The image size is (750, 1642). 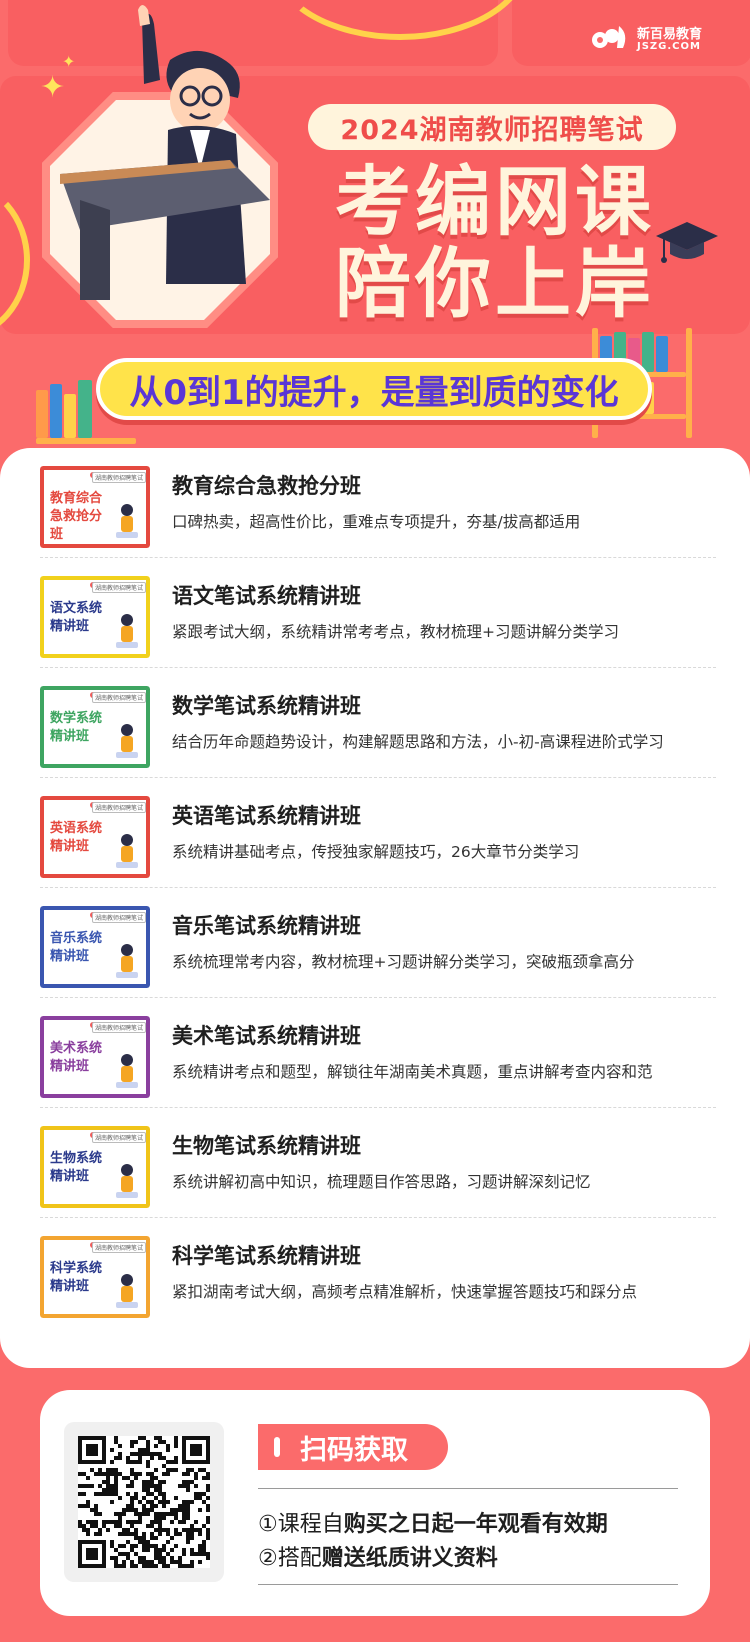 What do you see at coordinates (76, 498) in the screenshot?
I see `thumbnail-title-line1: 教育综合` at bounding box center [76, 498].